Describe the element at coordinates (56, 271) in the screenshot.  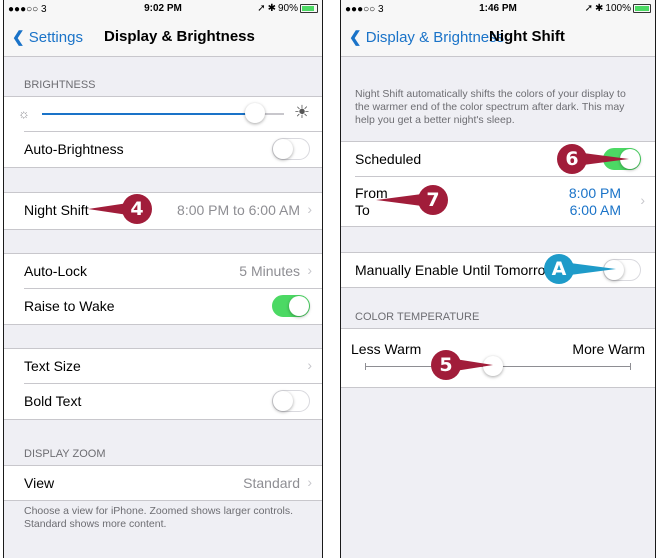
I see `auto-lock-label: Auto-Lock` at that location.